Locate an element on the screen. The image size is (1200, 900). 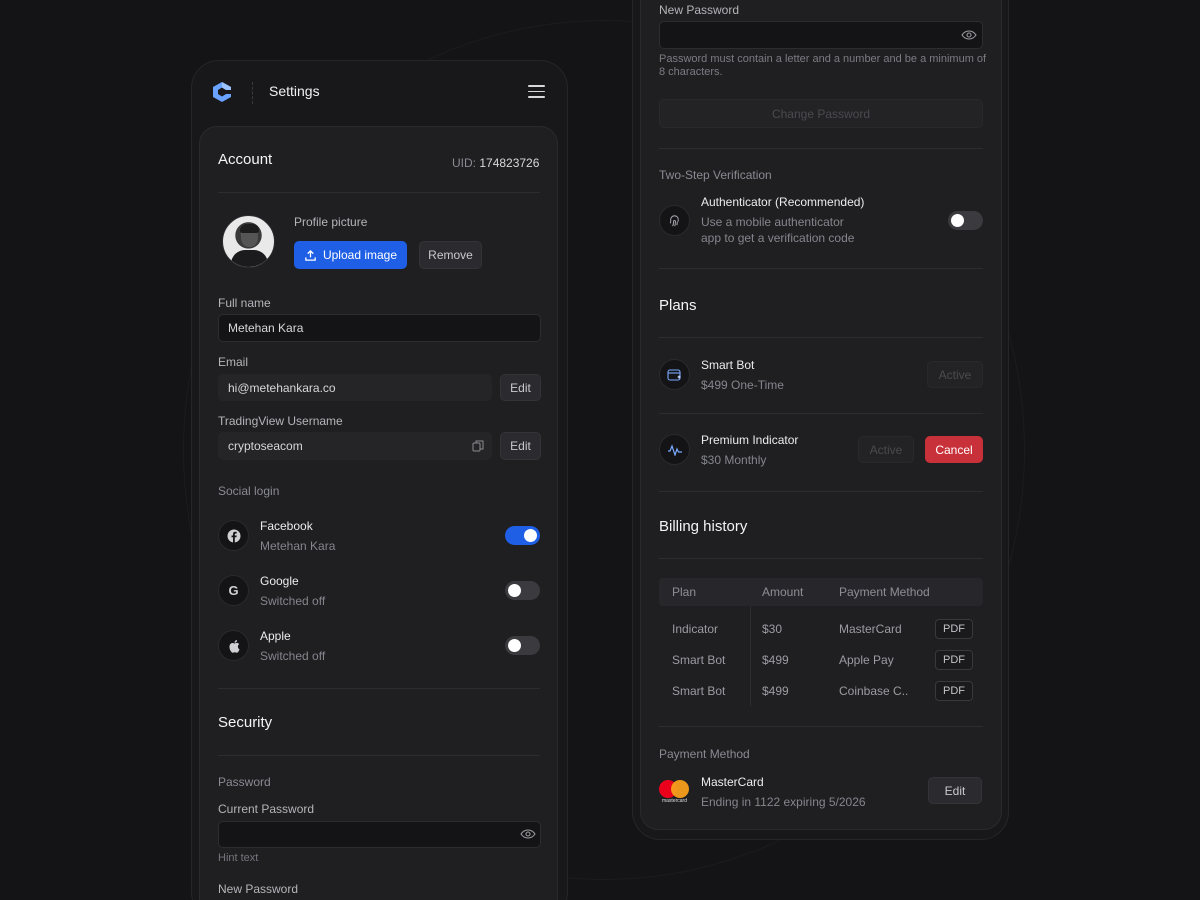
indicator-icon is located at coordinates (674, 449).